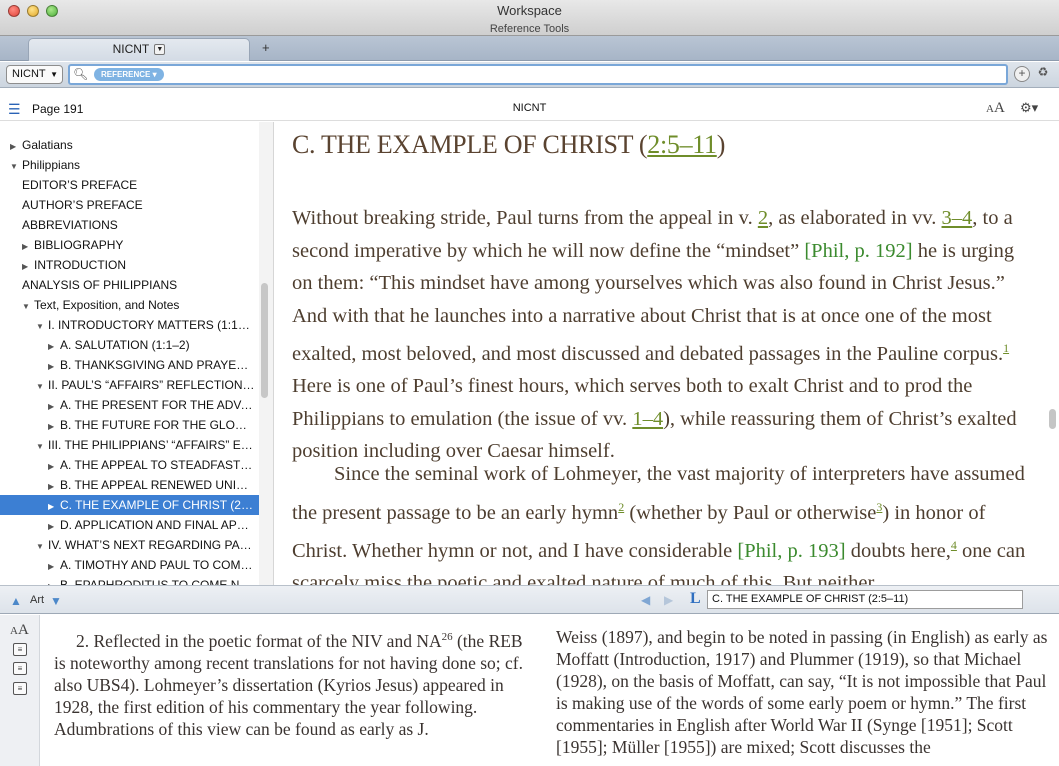 The image size is (1059, 766). I want to click on search-toolbar: NICNT ▼ 🔍︎ REFERENCE ▾ + ♻, so click(529, 75).